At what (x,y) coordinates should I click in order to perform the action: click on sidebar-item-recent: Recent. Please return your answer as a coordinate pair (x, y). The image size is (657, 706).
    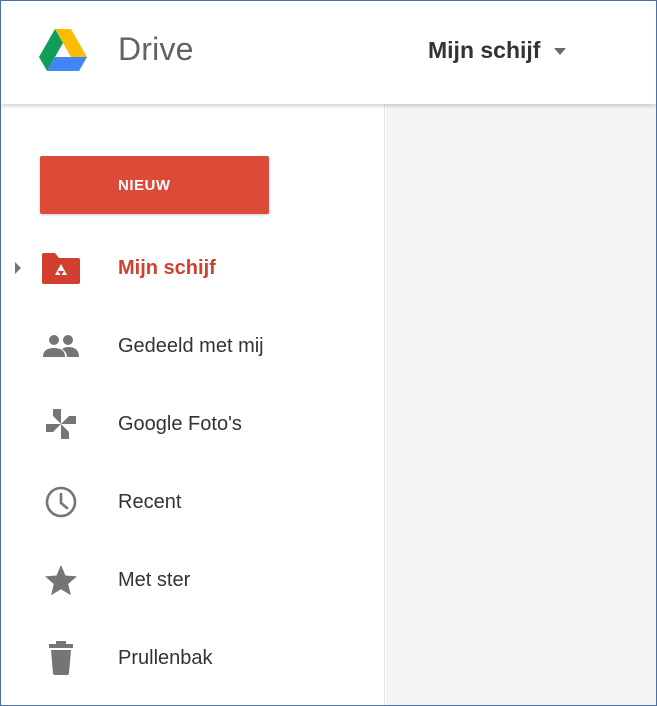
    Looking at the image, I should click on (193, 502).